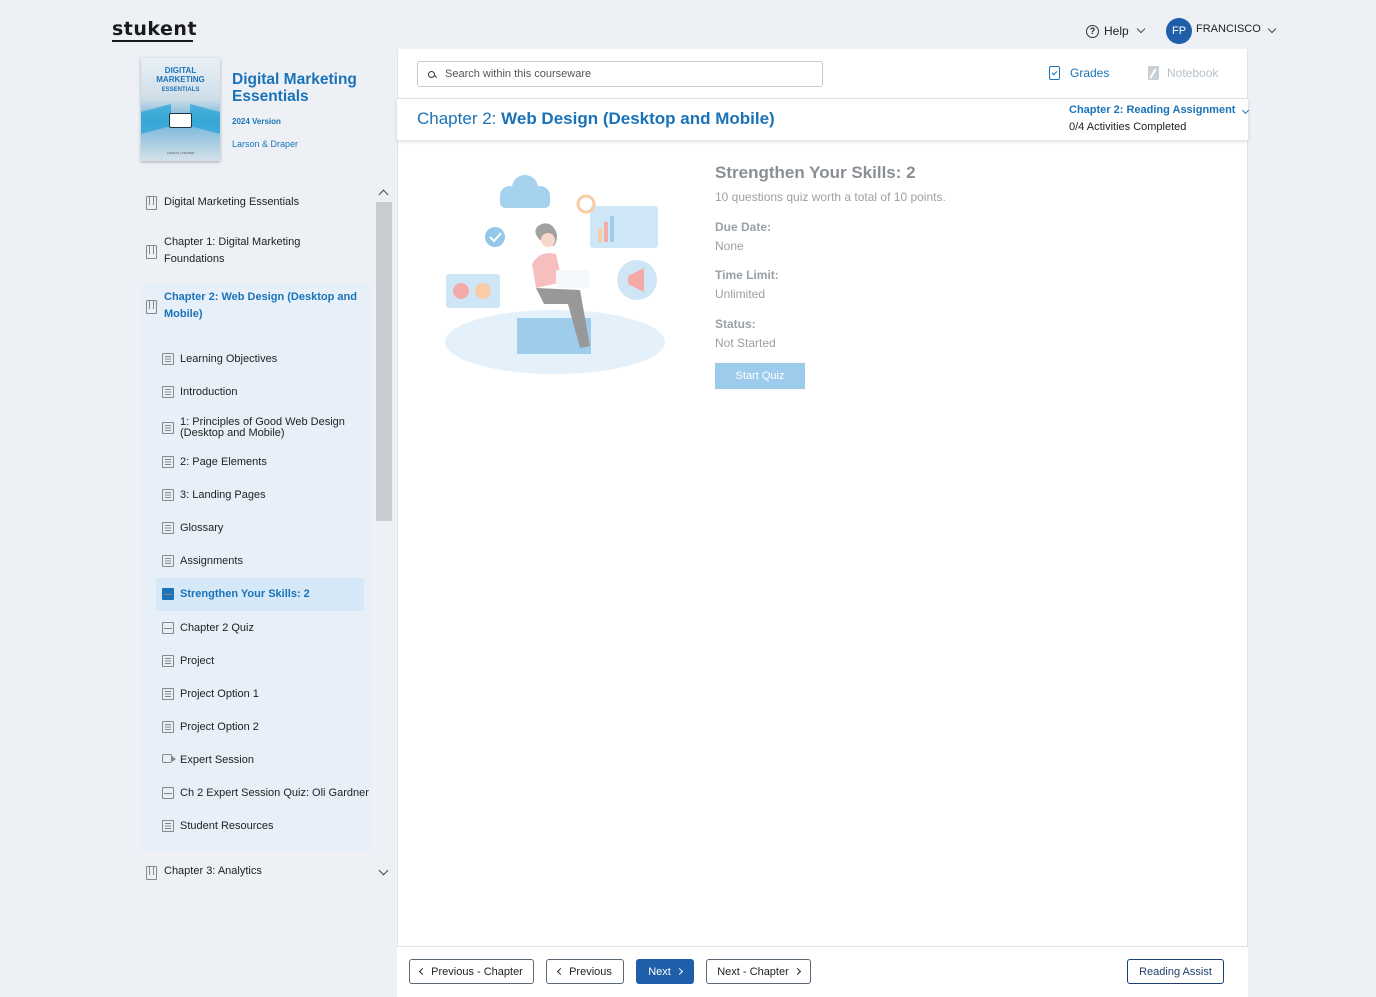 The height and width of the screenshot is (997, 1376). What do you see at coordinates (223, 495) in the screenshot?
I see `sidebar-subitem: 3: Landing Pages` at bounding box center [223, 495].